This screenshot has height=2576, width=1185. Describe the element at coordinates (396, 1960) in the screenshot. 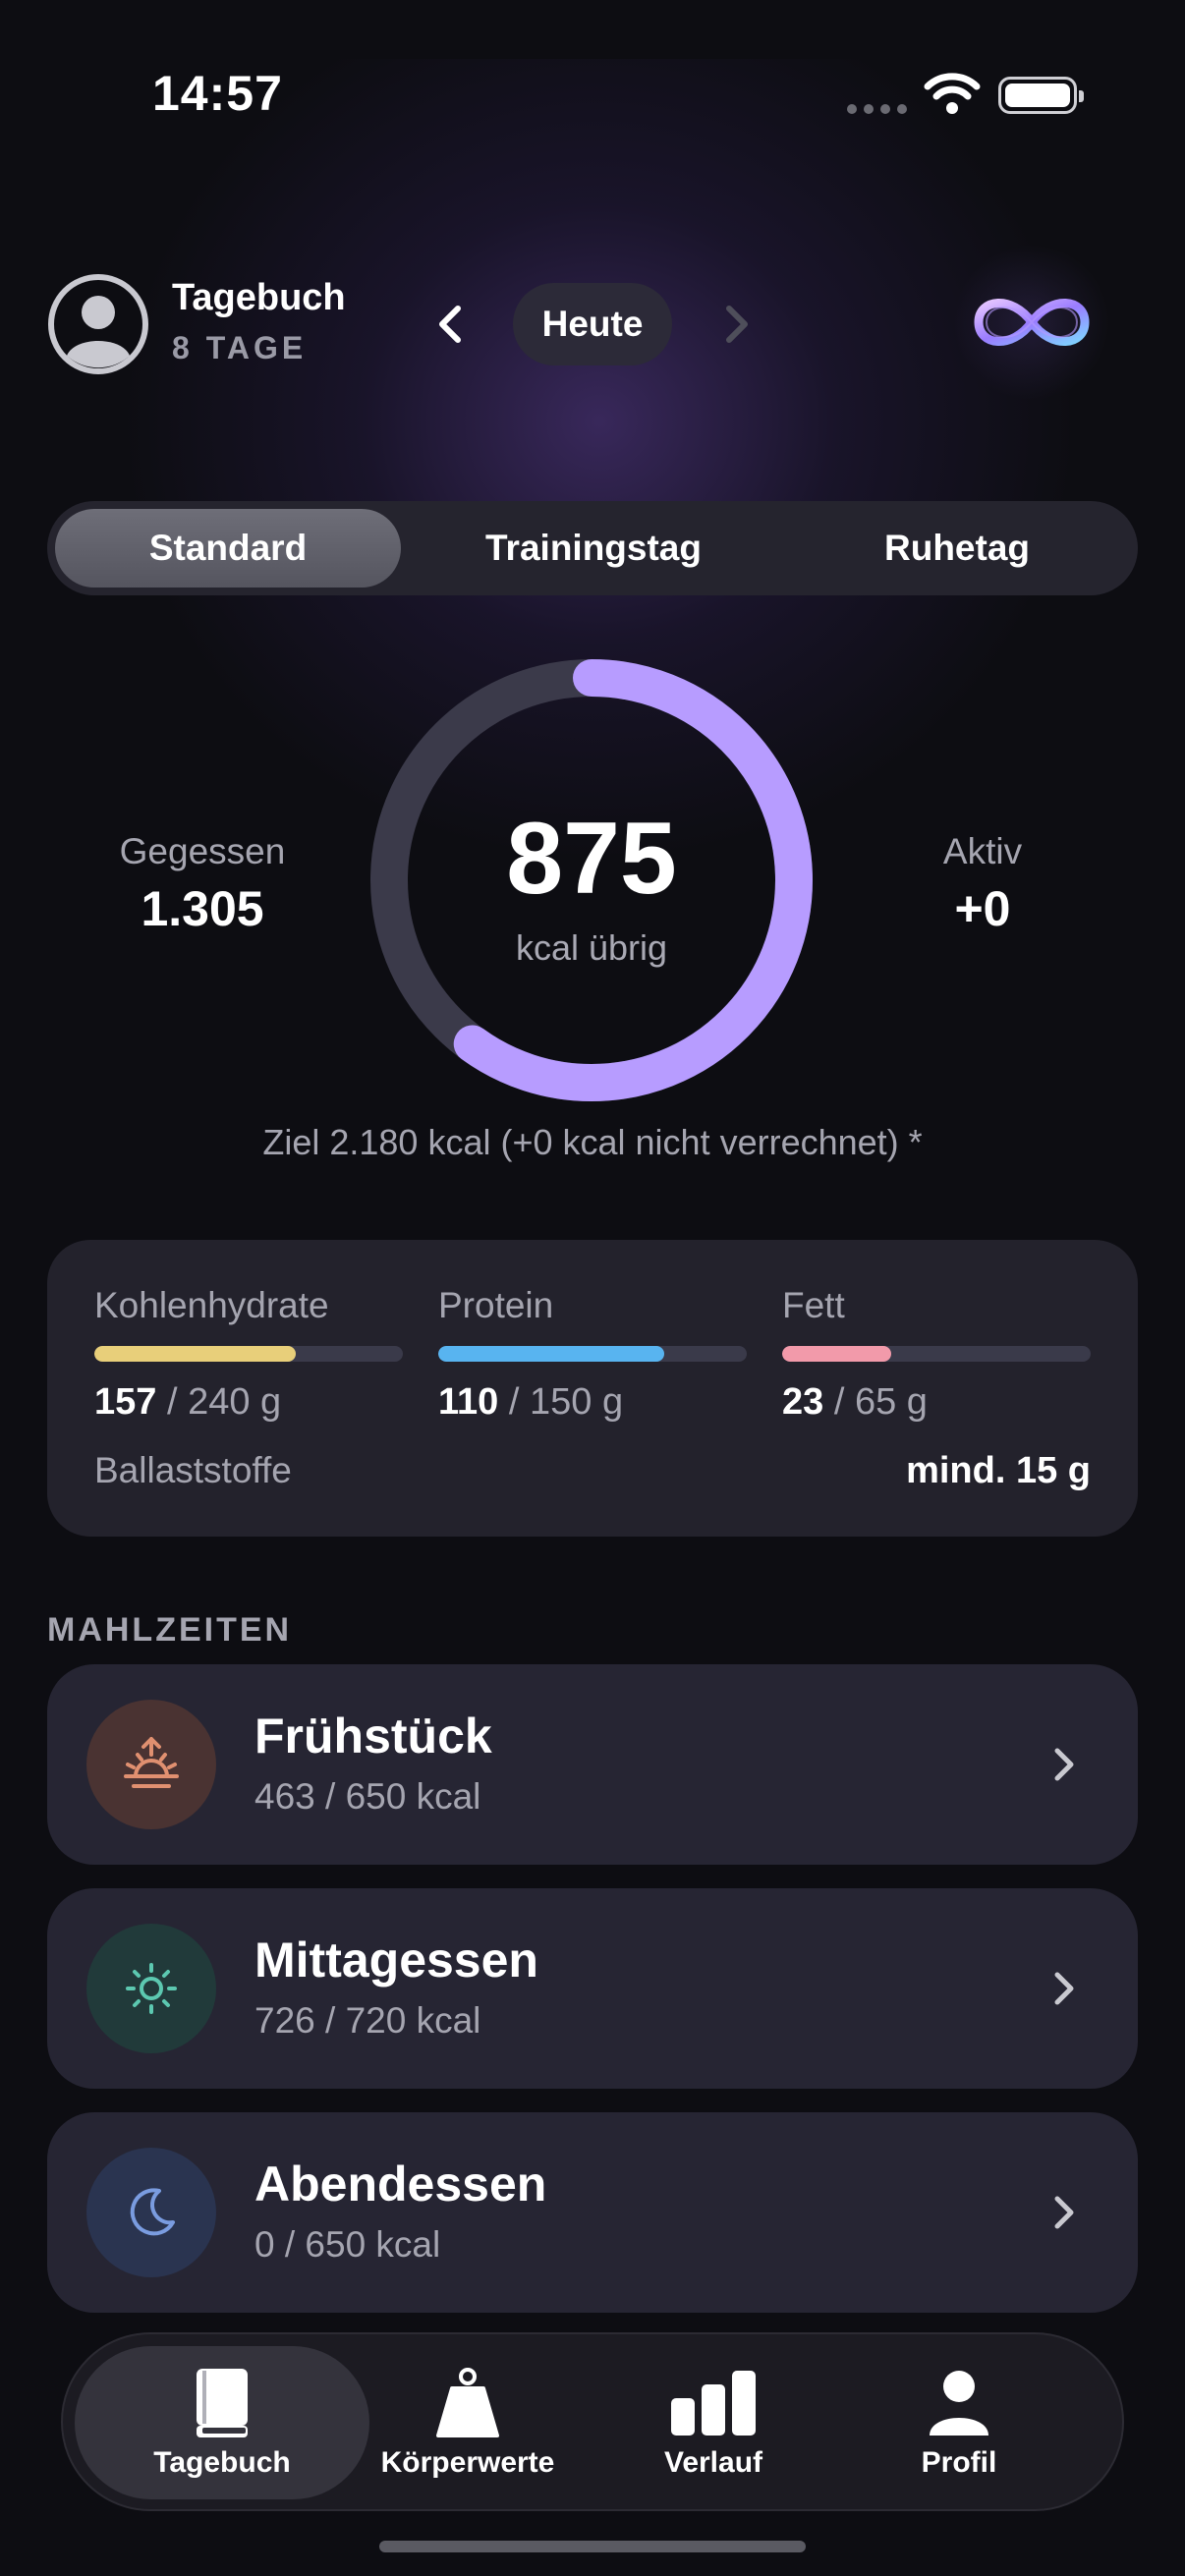

I see `meal-name: Mittagessen` at that location.